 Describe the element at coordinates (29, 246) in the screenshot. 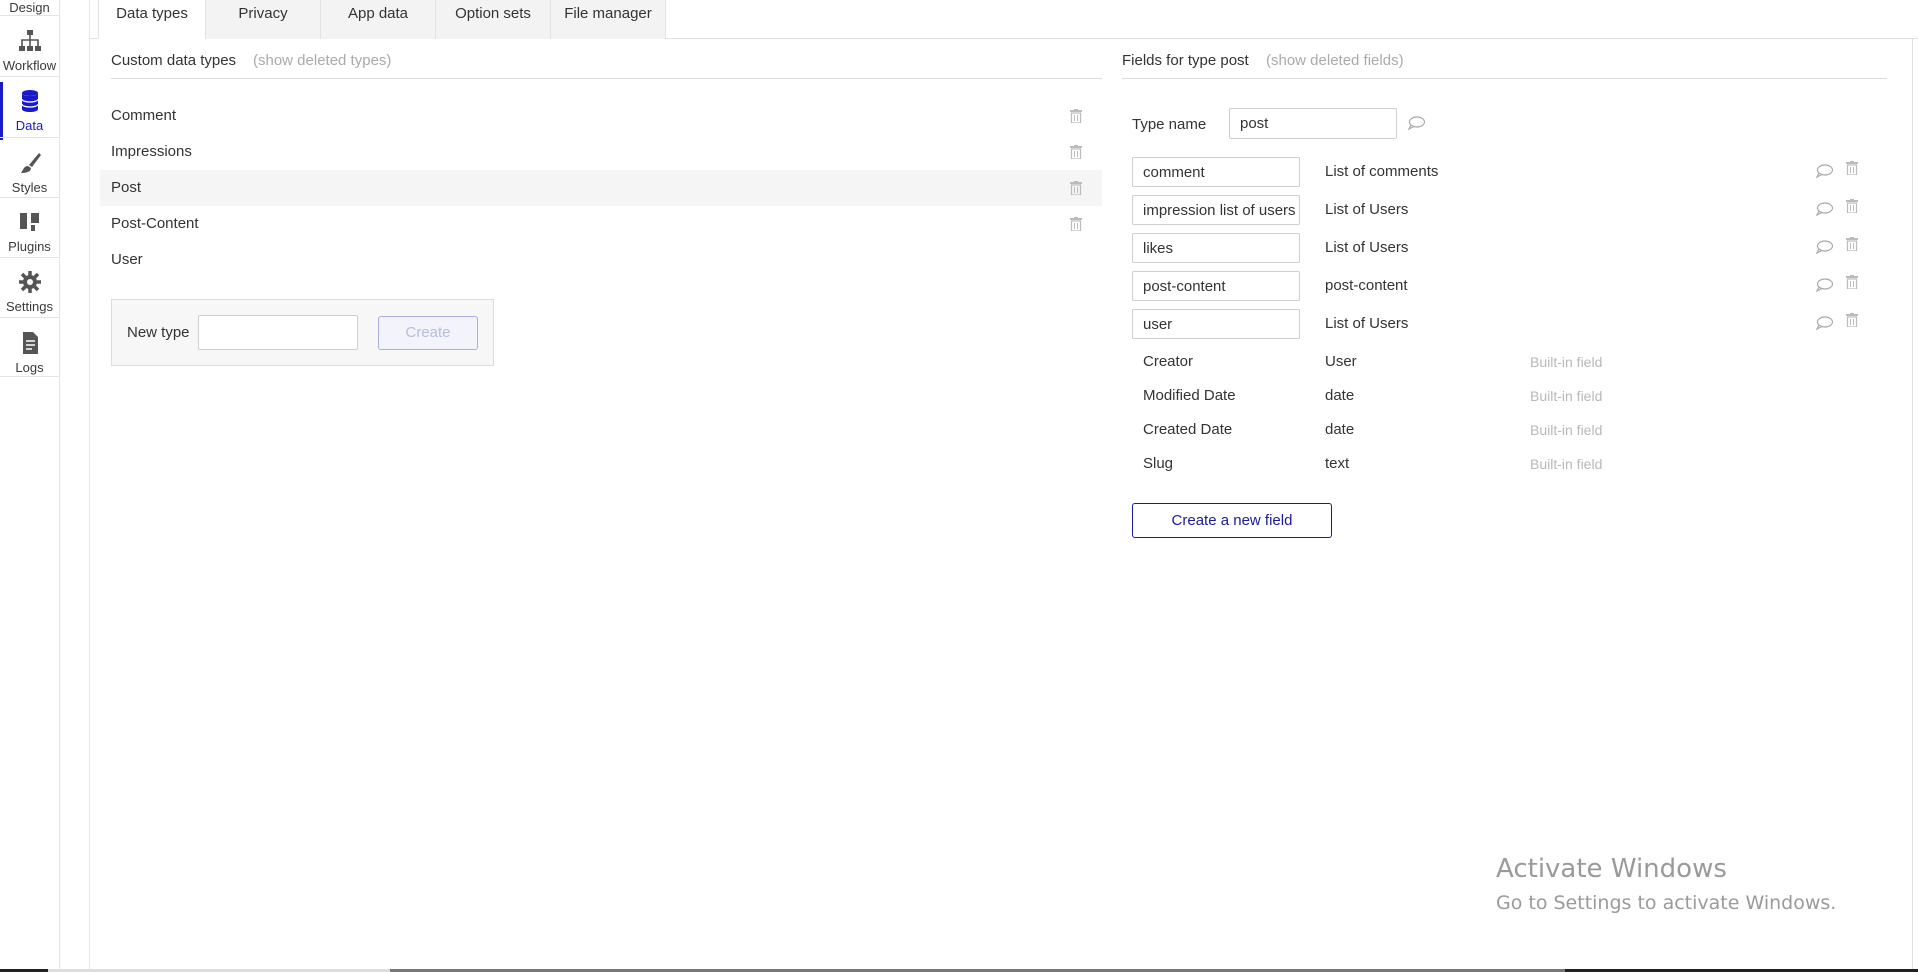

I see `nav-label-plugins: Plugins` at that location.